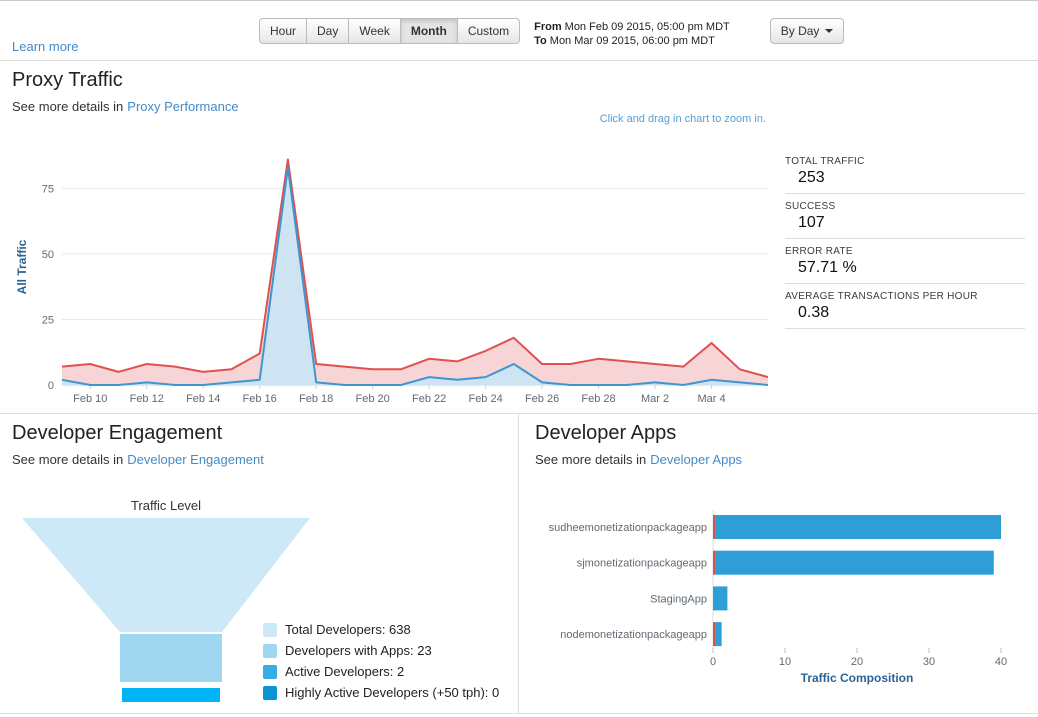  What do you see at coordinates (696, 459) in the screenshot?
I see `developer-apps-link: Developer Apps` at bounding box center [696, 459].